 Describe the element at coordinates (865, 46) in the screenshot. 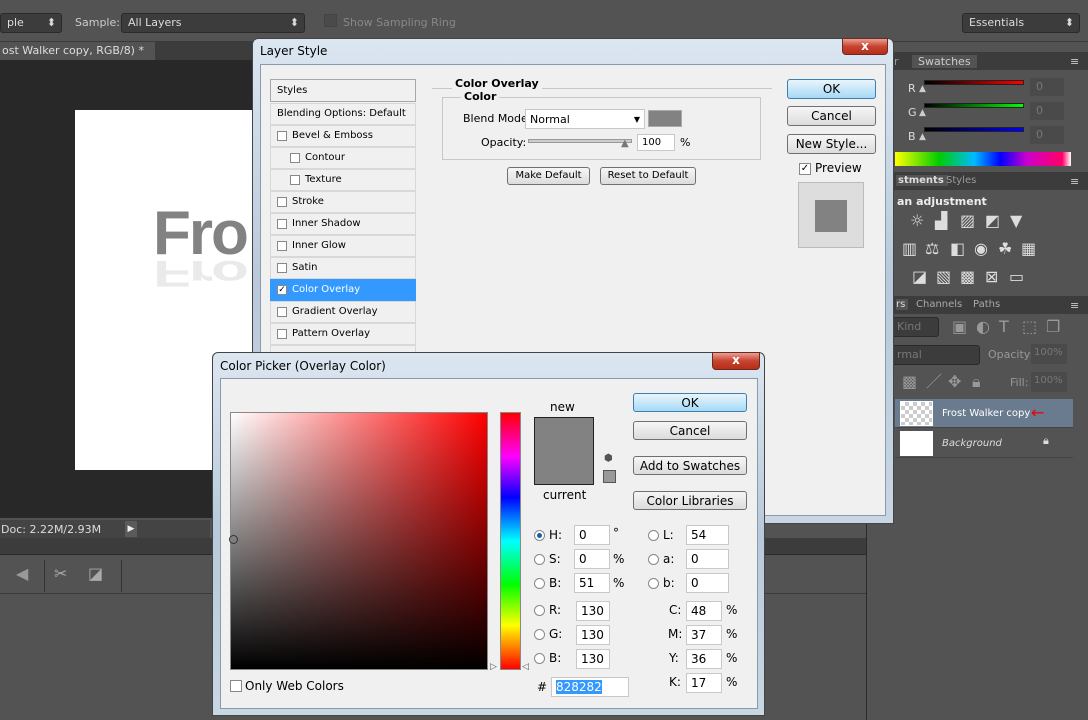

I see `layer-style-close-button: x` at that location.